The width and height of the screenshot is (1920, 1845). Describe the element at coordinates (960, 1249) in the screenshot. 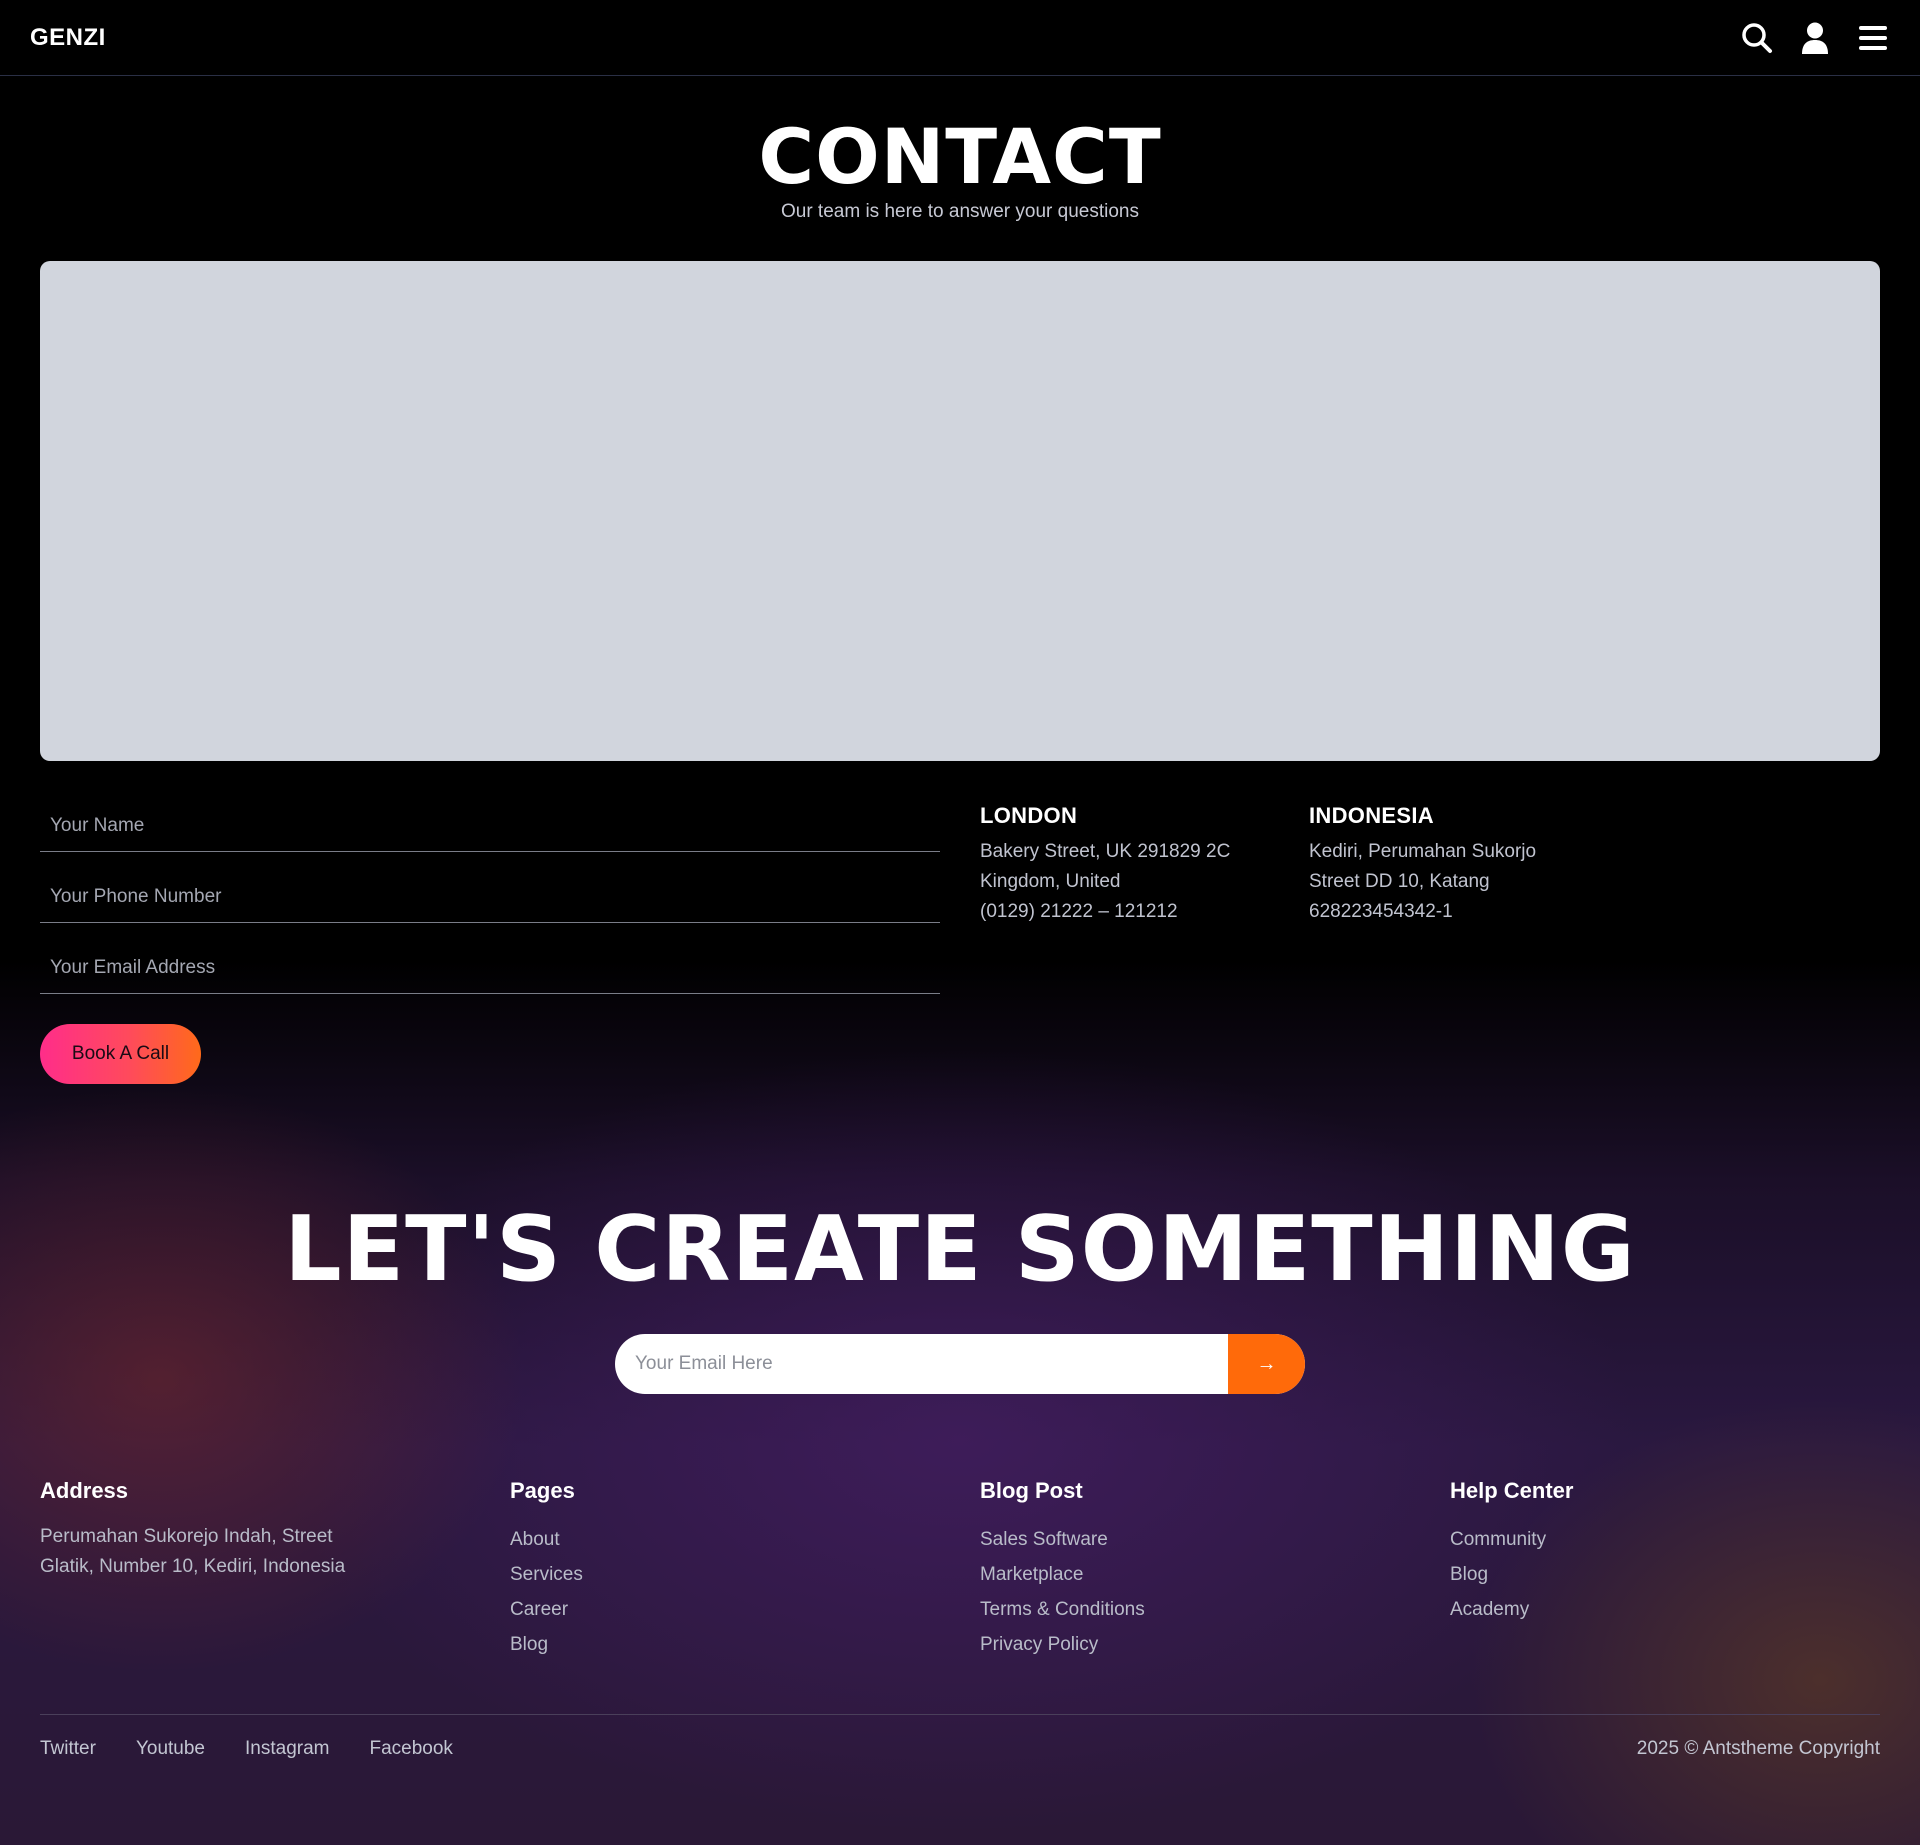

I see `cta-heading: LET'S CREATE SOMETHING` at that location.